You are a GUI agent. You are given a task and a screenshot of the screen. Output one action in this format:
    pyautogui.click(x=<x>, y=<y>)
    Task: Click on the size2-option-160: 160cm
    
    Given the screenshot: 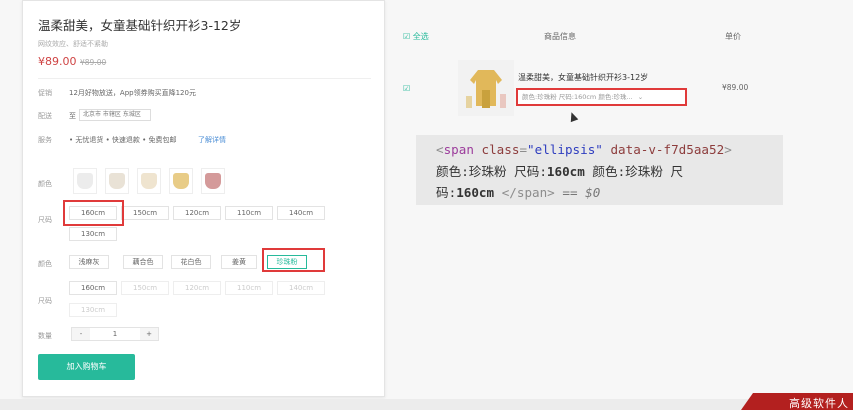 What is the action you would take?
    pyautogui.click(x=93, y=288)
    